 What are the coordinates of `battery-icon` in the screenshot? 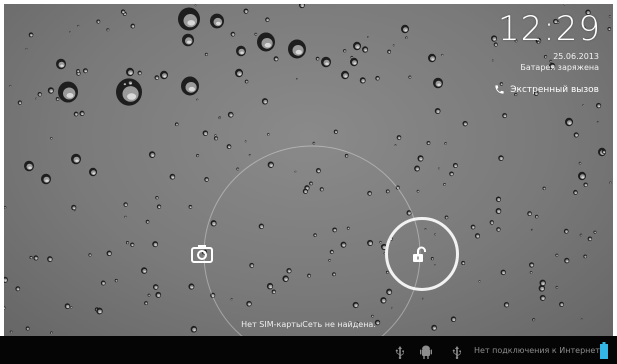 It's located at (604, 350).